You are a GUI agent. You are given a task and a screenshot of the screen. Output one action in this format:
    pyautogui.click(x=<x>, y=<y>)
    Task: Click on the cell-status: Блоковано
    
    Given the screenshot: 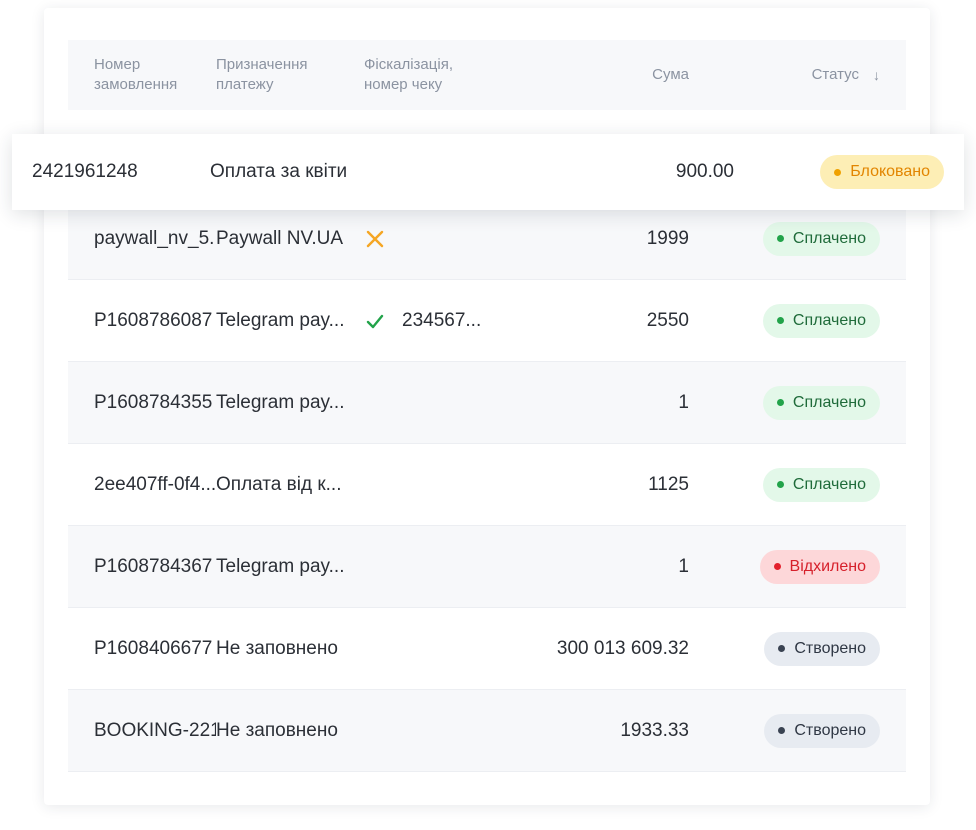 What is the action you would take?
    pyautogui.click(x=849, y=172)
    